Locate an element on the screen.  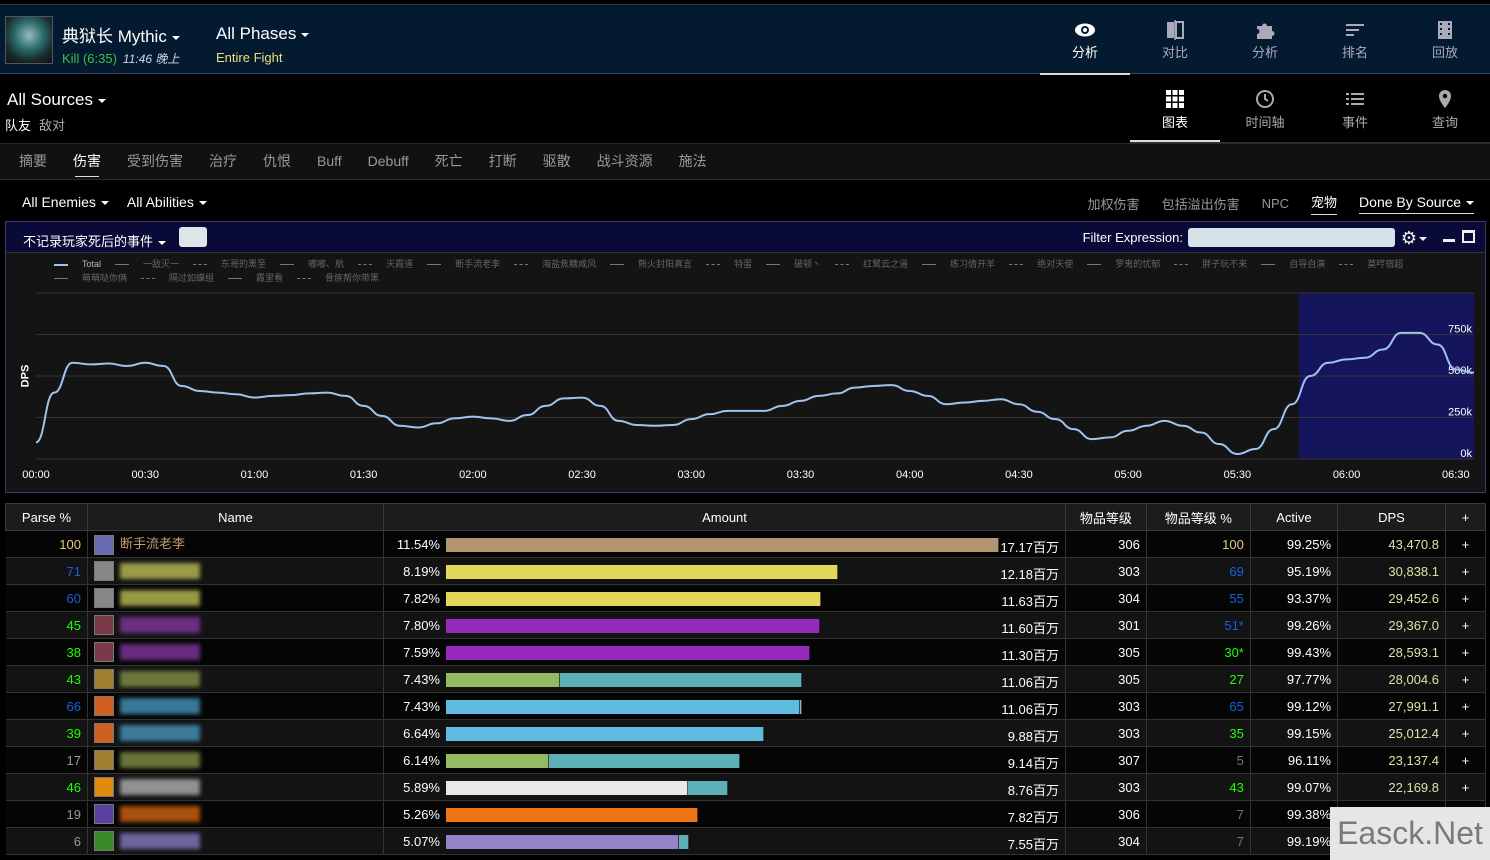
source-selector: All Sources is located at coordinates (56, 100).